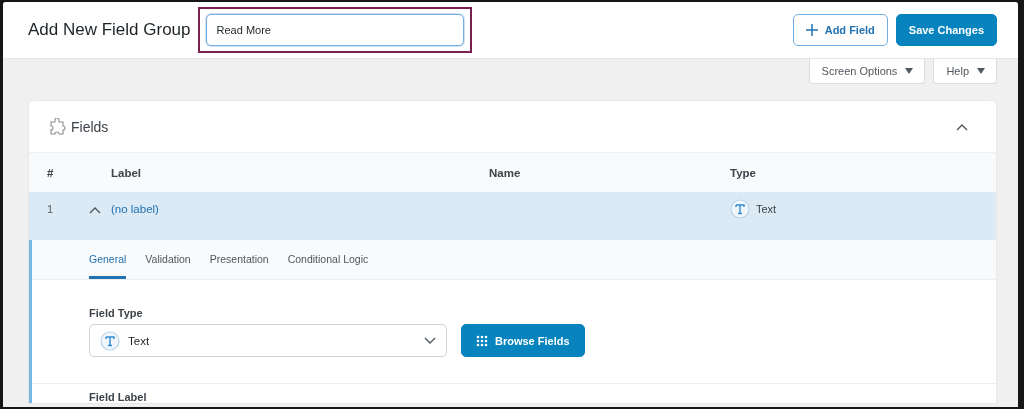 This screenshot has height=409, width=1024. I want to click on collapse-icon, so click(962, 126).